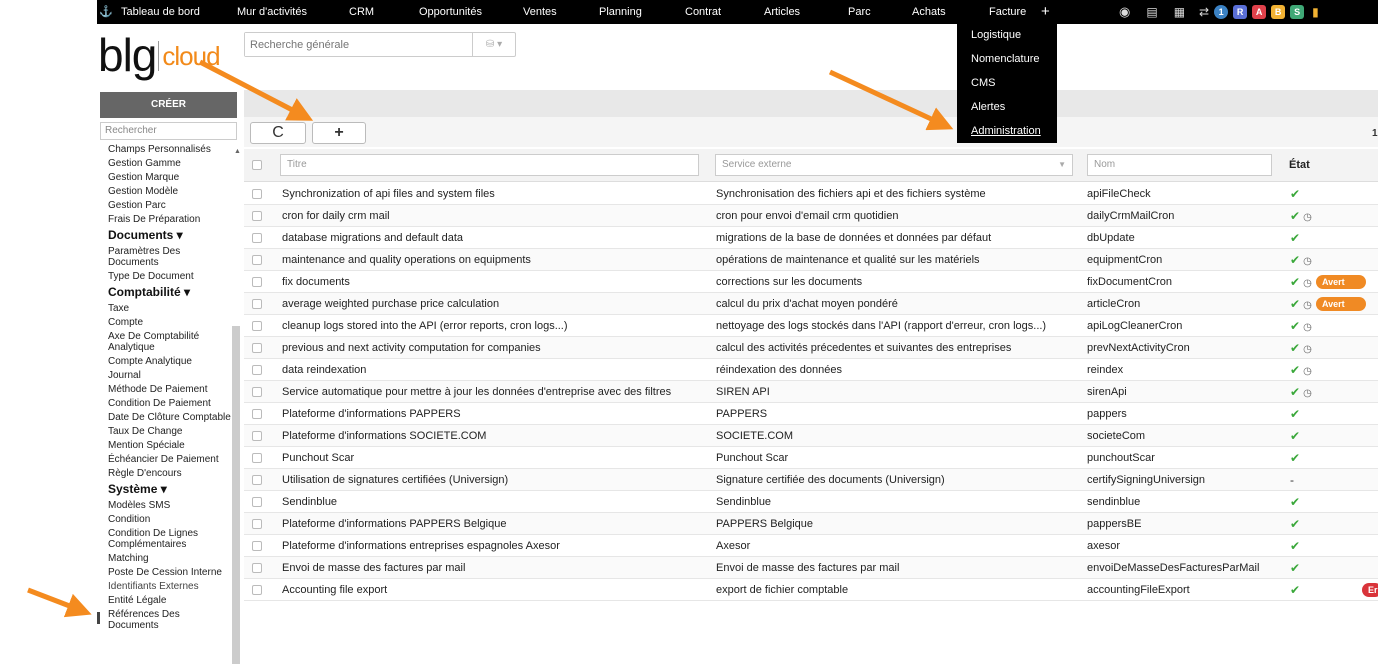  Describe the element at coordinates (170, 539) in the screenshot. I see `sidebar-item: Condition De Lignes Complémentaires` at that location.